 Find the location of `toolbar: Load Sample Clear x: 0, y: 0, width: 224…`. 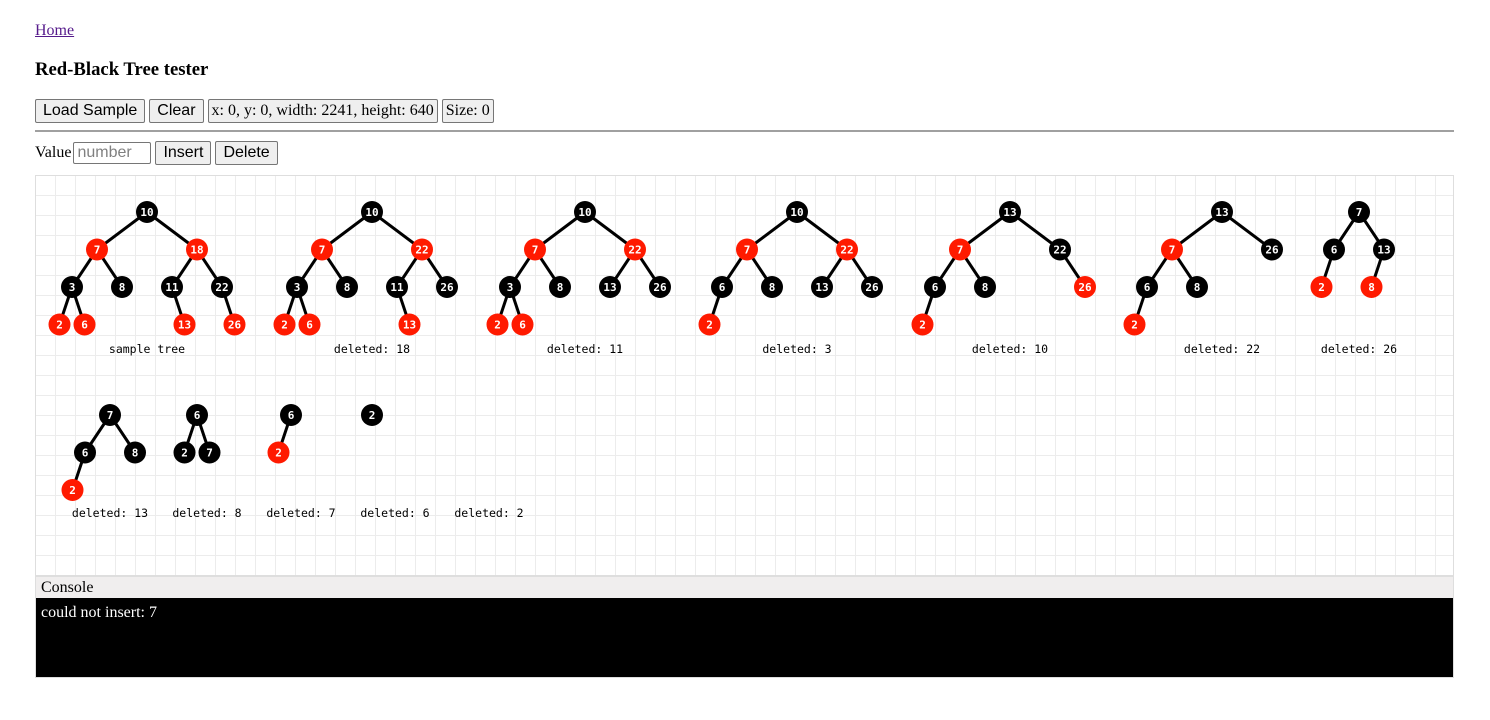

toolbar: Load Sample Clear x: 0, y: 0, width: 224… is located at coordinates (264, 111).